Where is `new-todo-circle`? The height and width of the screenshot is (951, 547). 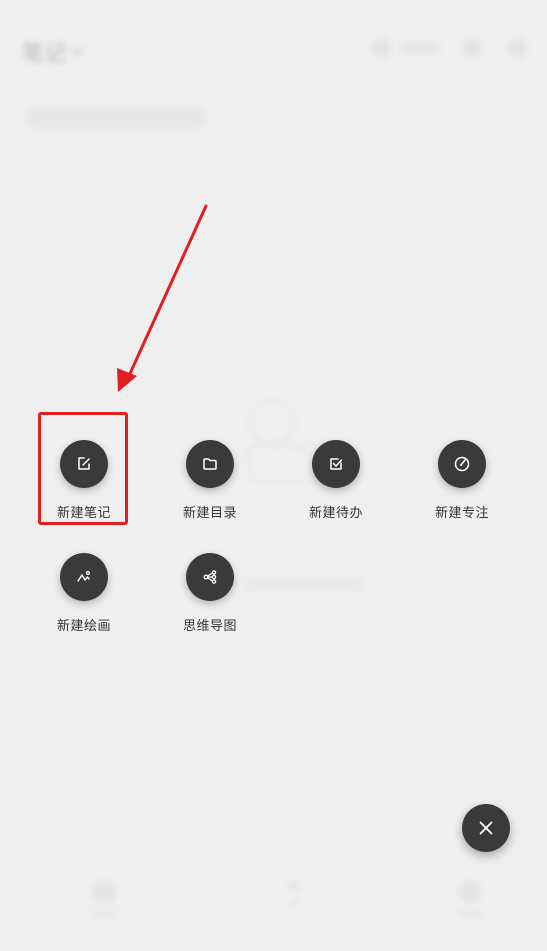 new-todo-circle is located at coordinates (336, 464).